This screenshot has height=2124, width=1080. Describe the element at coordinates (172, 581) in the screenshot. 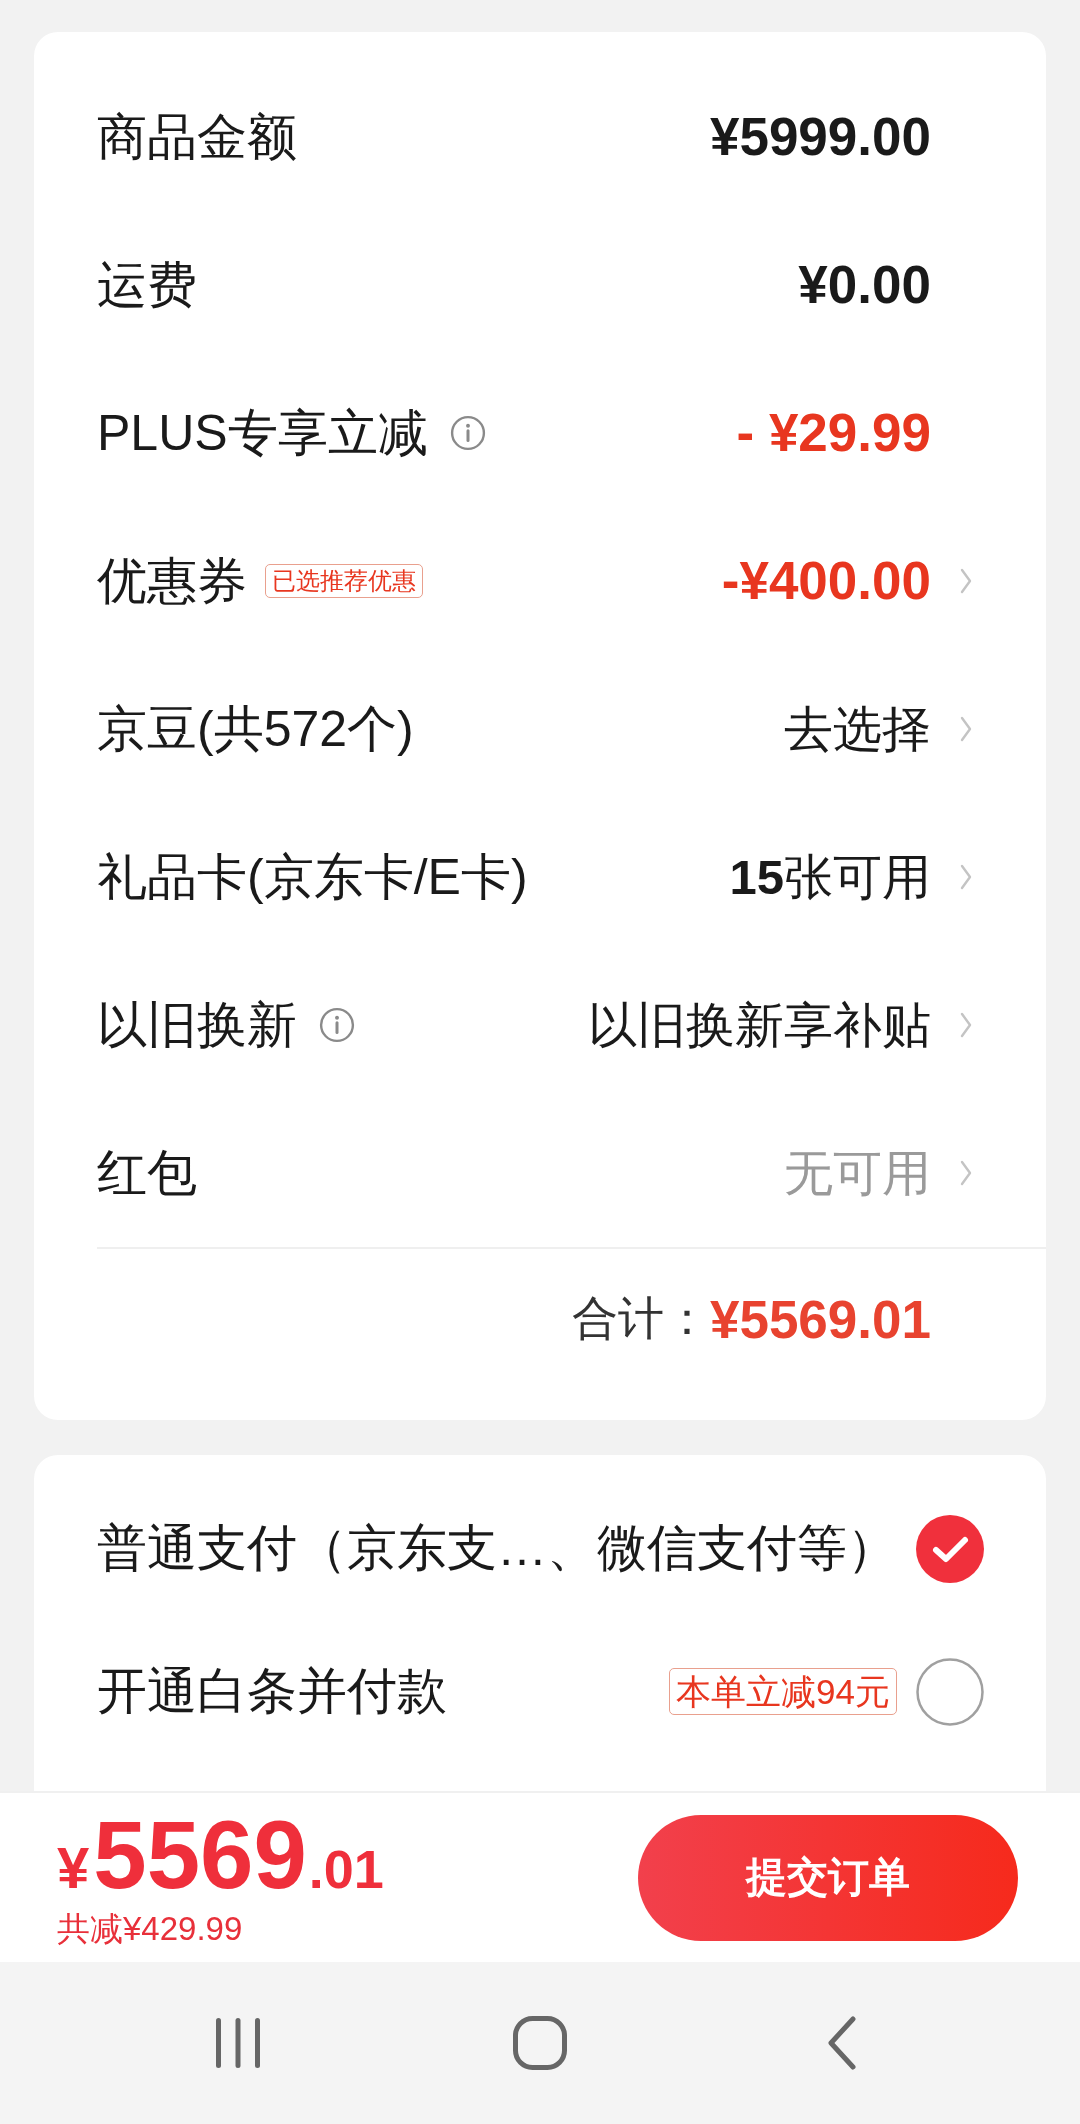

I see `row-label: 优惠券` at that location.